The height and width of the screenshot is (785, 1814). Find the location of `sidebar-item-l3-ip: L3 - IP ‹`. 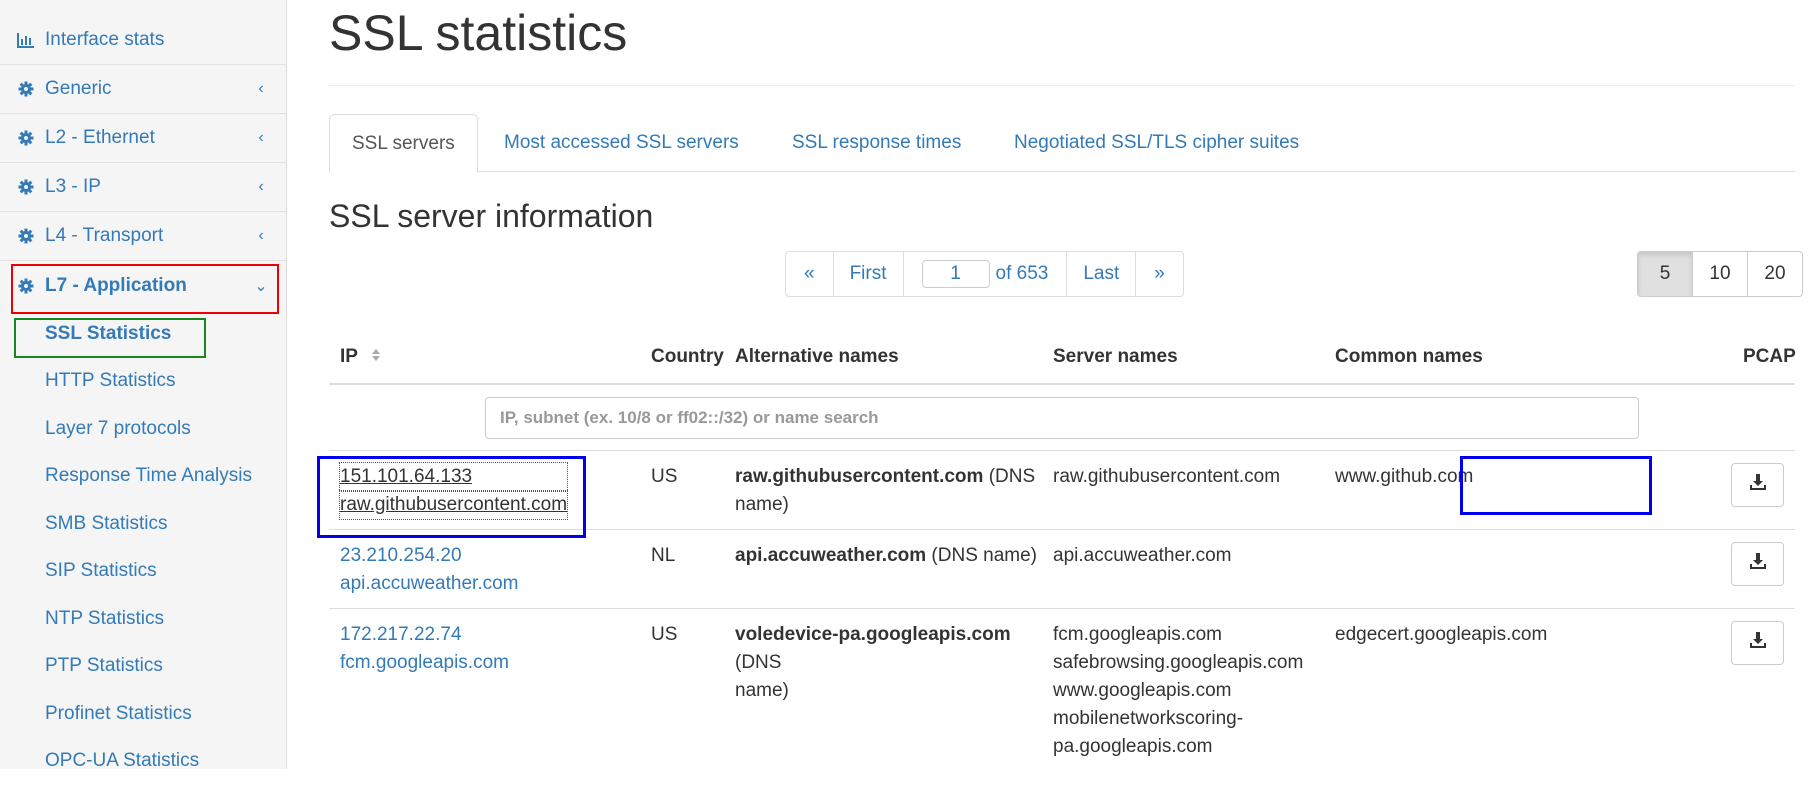

sidebar-item-l3-ip: L3 - IP ‹ is located at coordinates (143, 187).